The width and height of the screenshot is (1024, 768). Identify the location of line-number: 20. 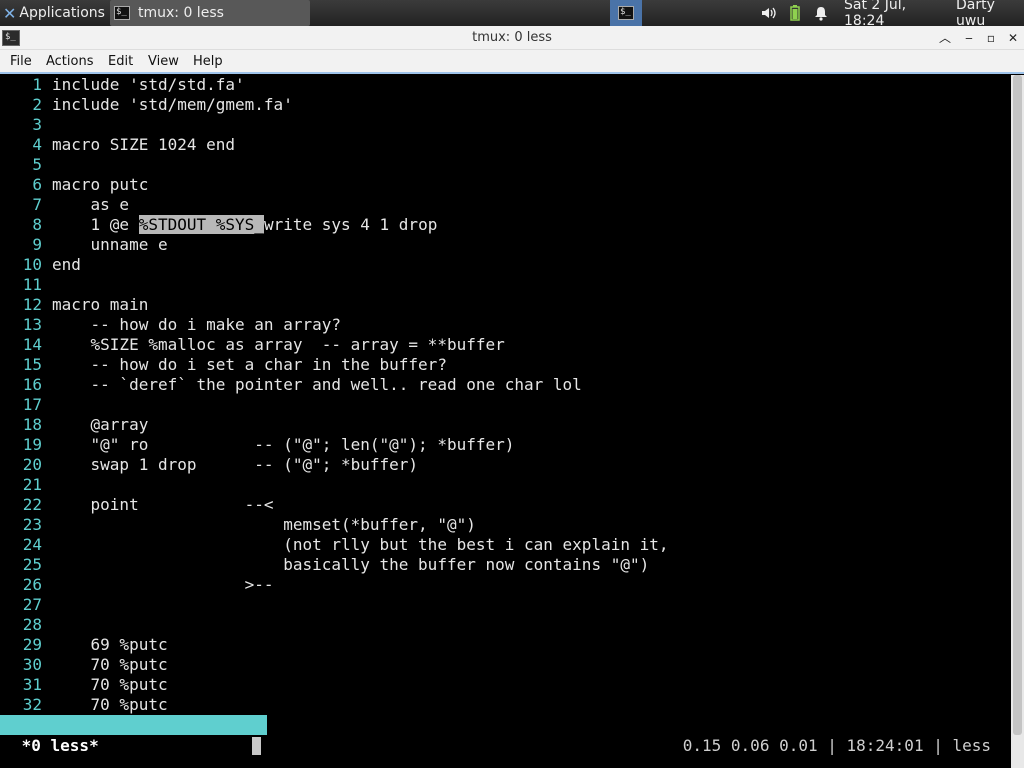
(32, 464).